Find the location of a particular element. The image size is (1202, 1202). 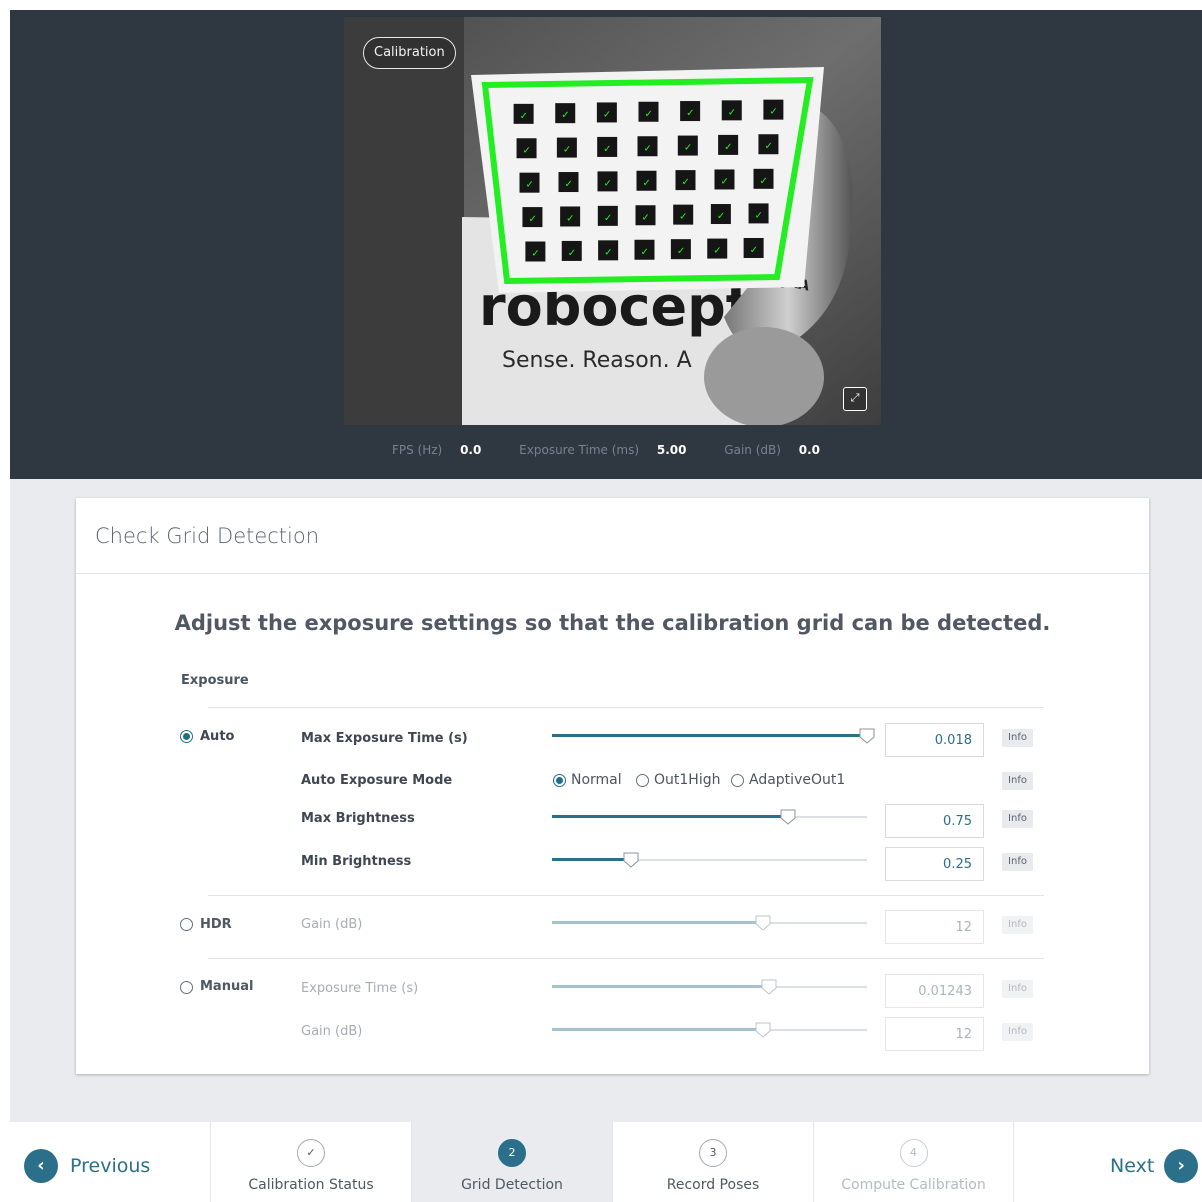

max-exposure-time-info-button: Info is located at coordinates (1017, 738).